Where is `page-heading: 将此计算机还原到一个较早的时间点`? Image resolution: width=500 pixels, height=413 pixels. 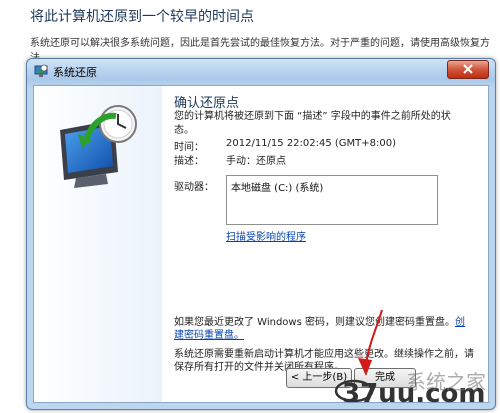
page-heading: 将此计算机还原到一个较早的时间点 is located at coordinates (142, 17).